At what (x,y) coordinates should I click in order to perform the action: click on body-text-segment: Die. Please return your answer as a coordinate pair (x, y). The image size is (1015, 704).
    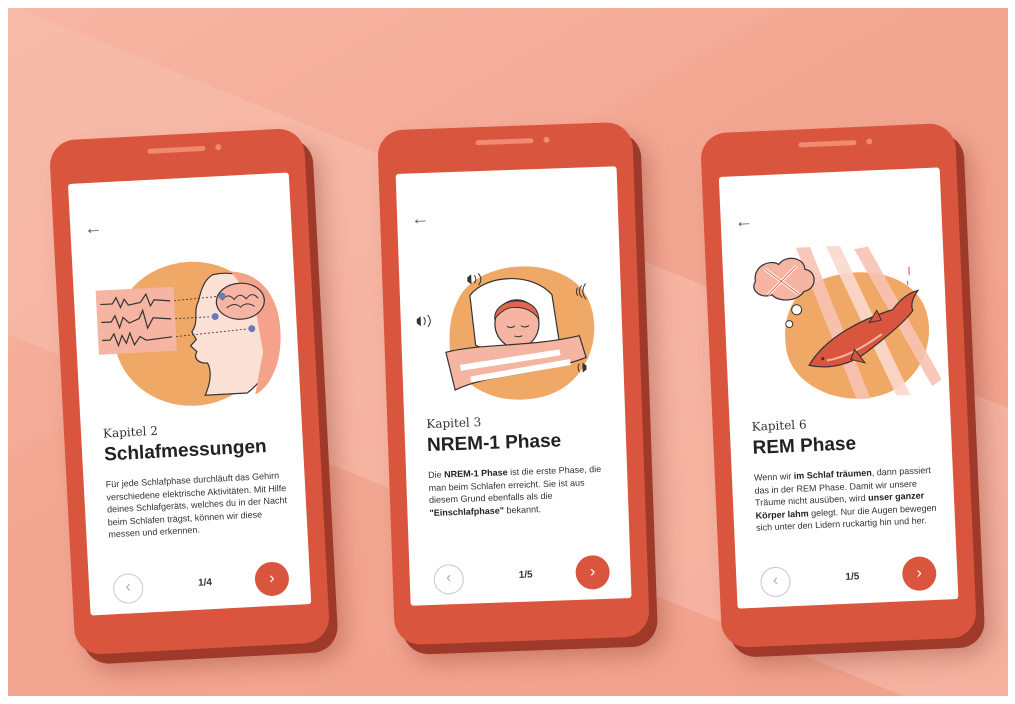
    Looking at the image, I should click on (436, 475).